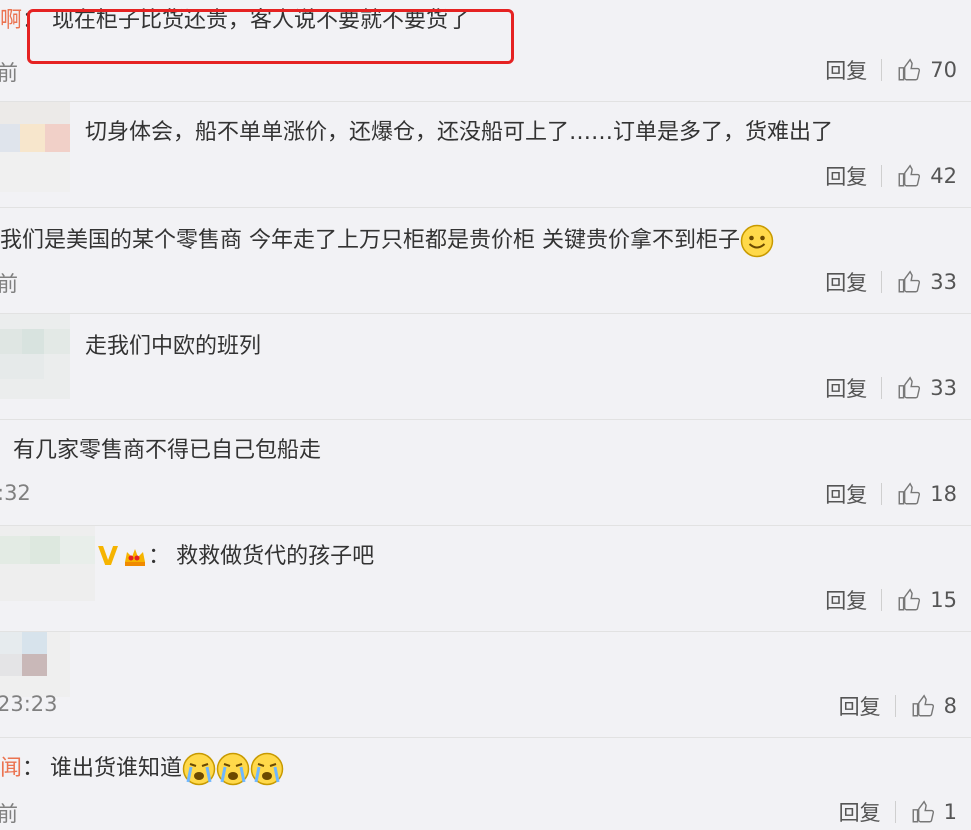  Describe the element at coordinates (891, 70) in the screenshot. I see `comment-actions: 回复 70` at that location.